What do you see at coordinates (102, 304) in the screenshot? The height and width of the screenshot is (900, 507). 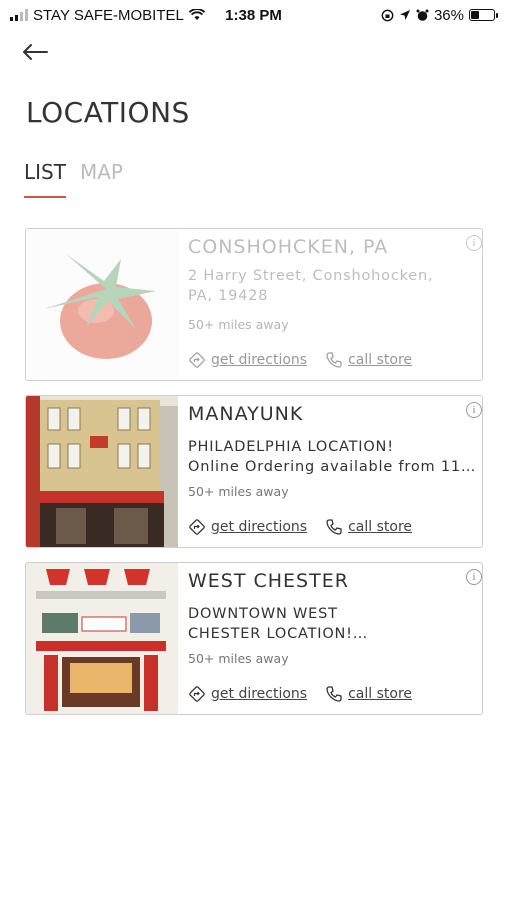 I see `tomato-logo-image` at bounding box center [102, 304].